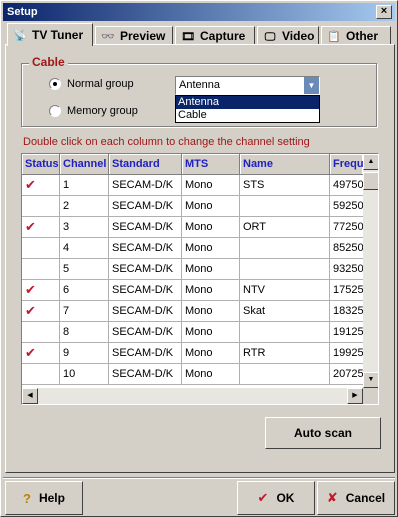 Image resolution: width=398 pixels, height=517 pixels. What do you see at coordinates (355, 396) in the screenshot?
I see `scroll-right-icon: ▶` at bounding box center [355, 396].